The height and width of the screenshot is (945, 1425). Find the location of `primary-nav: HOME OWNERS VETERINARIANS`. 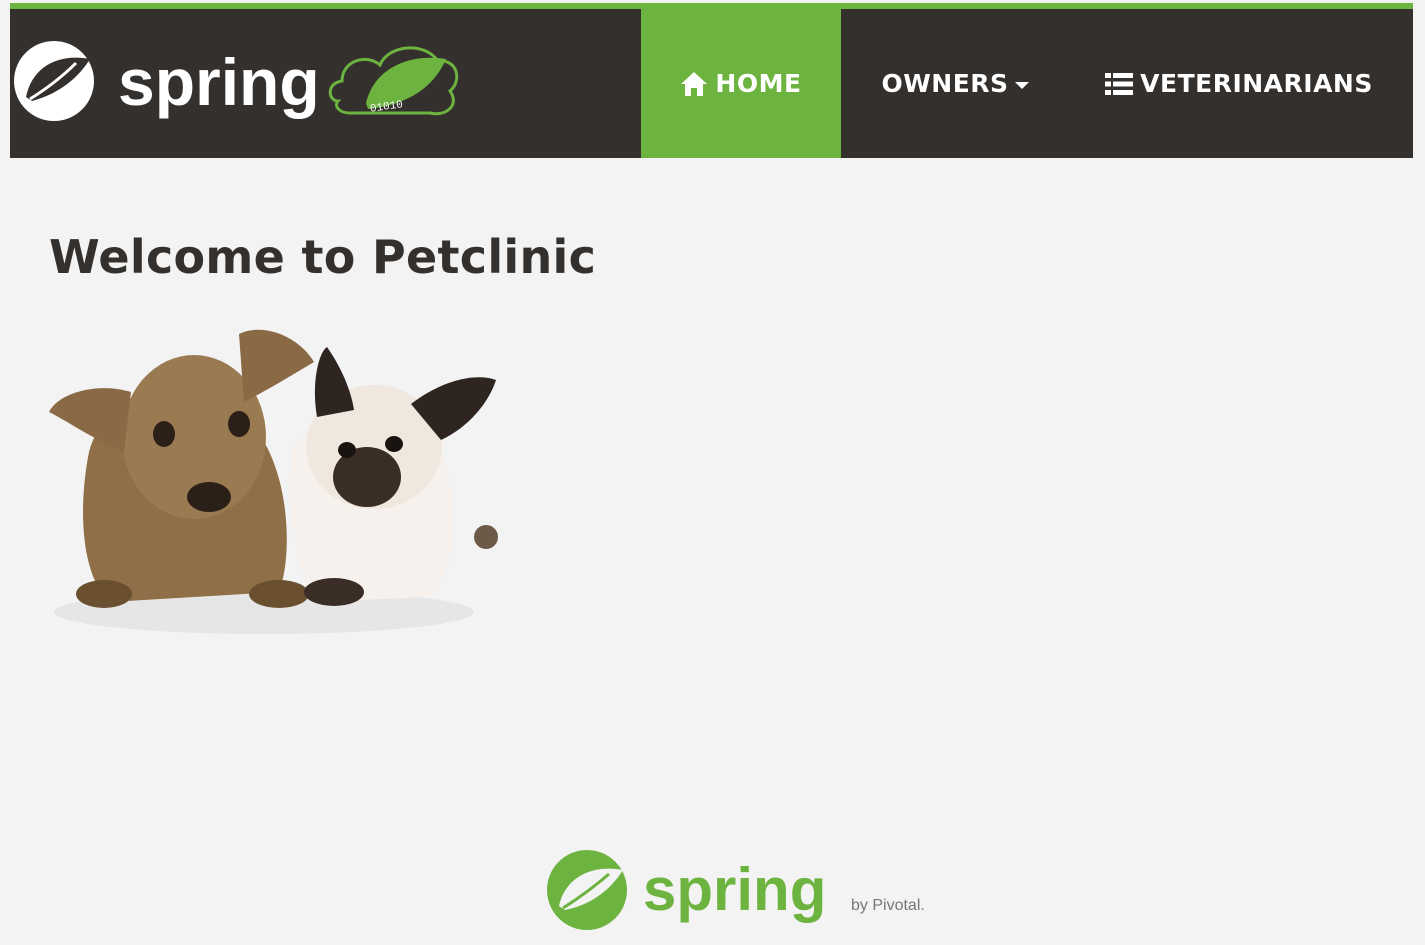

primary-nav: HOME OWNERS VETERINARIANS is located at coordinates (1027, 83).